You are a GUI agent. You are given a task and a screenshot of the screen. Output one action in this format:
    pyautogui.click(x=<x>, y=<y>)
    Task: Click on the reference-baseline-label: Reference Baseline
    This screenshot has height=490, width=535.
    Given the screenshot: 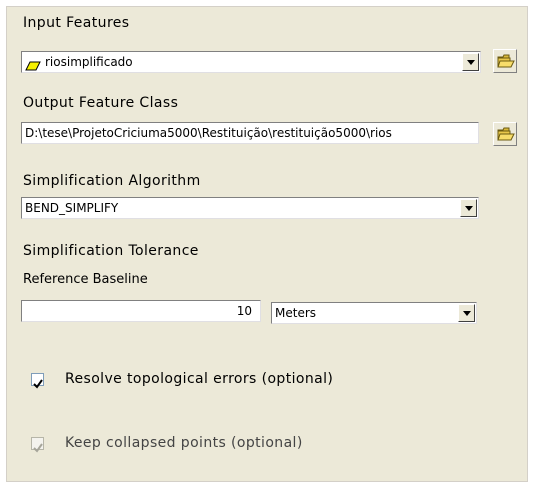 What is the action you would take?
    pyautogui.click(x=85, y=279)
    